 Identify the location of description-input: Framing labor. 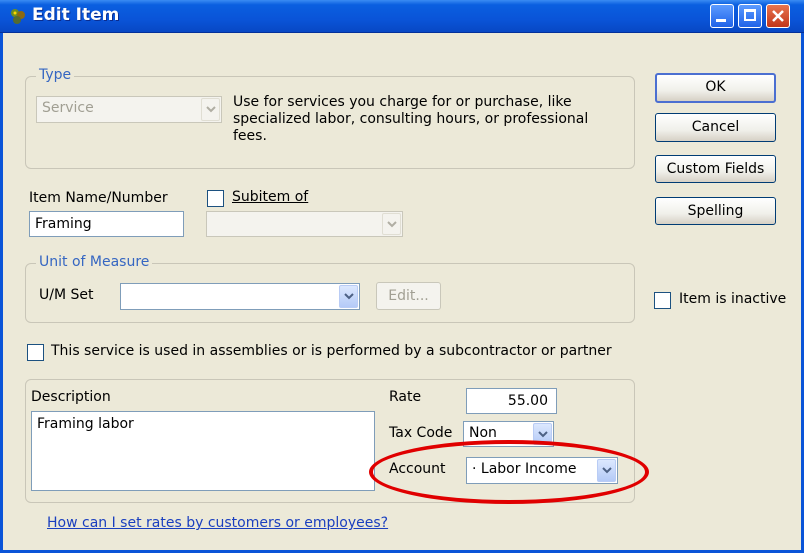
(203, 451).